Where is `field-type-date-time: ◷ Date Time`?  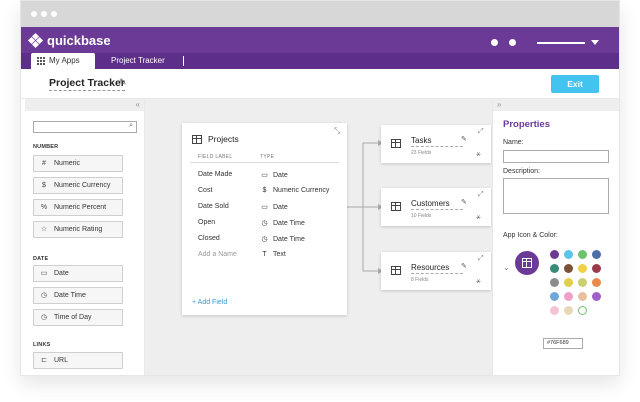 field-type-date-time: ◷ Date Time is located at coordinates (78, 295).